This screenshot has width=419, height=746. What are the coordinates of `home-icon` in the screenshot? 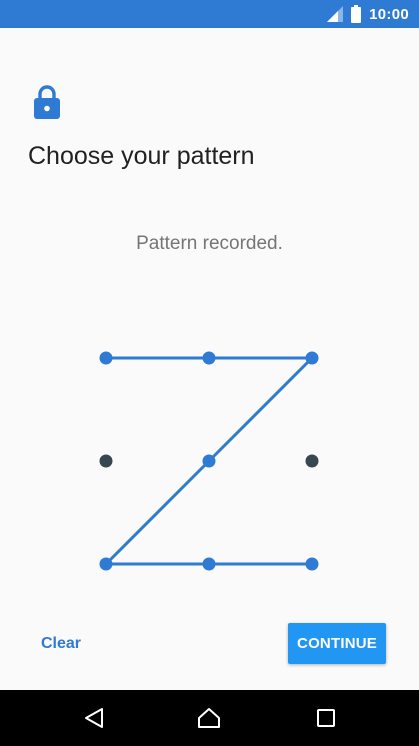 It's located at (209, 718).